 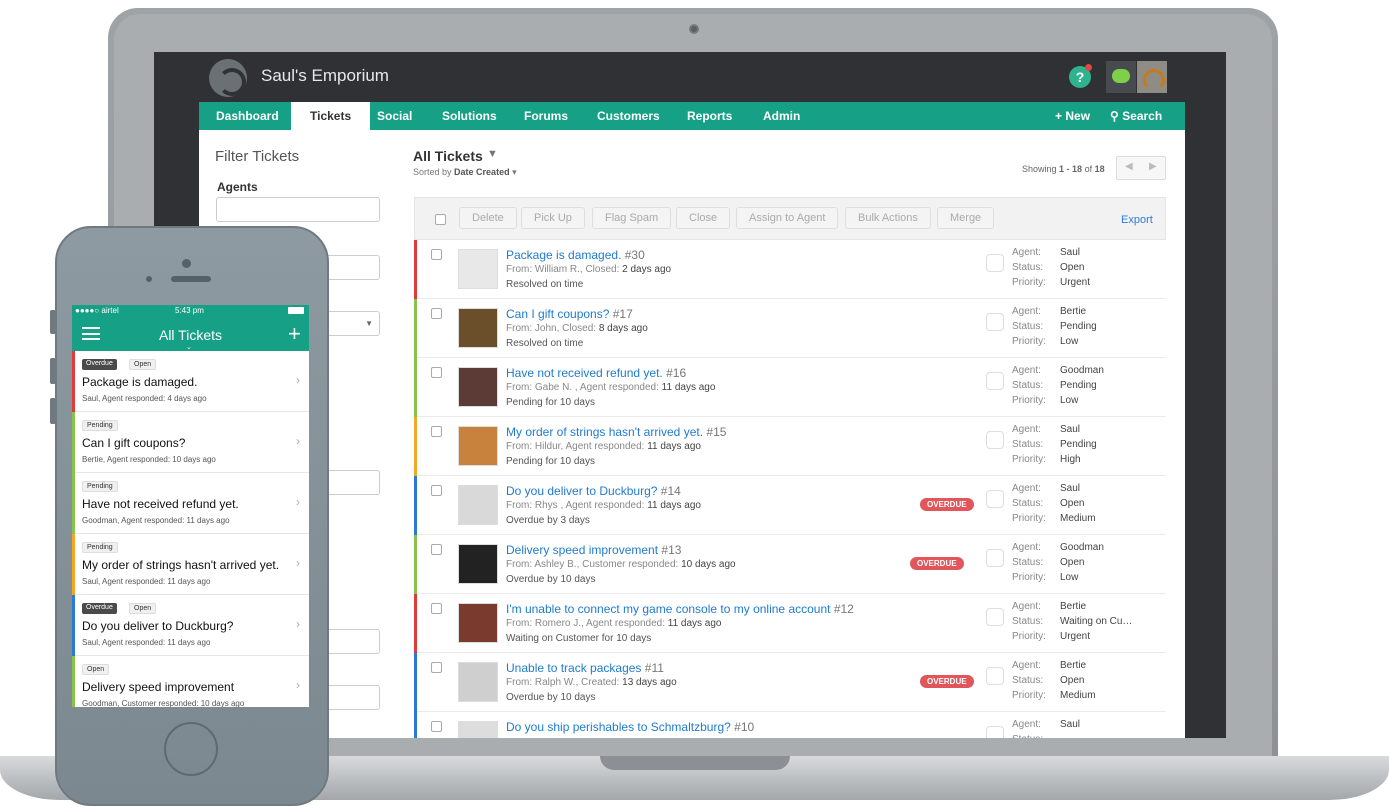 What do you see at coordinates (294, 334) in the screenshot?
I see `add-ticket-button: +` at bounding box center [294, 334].